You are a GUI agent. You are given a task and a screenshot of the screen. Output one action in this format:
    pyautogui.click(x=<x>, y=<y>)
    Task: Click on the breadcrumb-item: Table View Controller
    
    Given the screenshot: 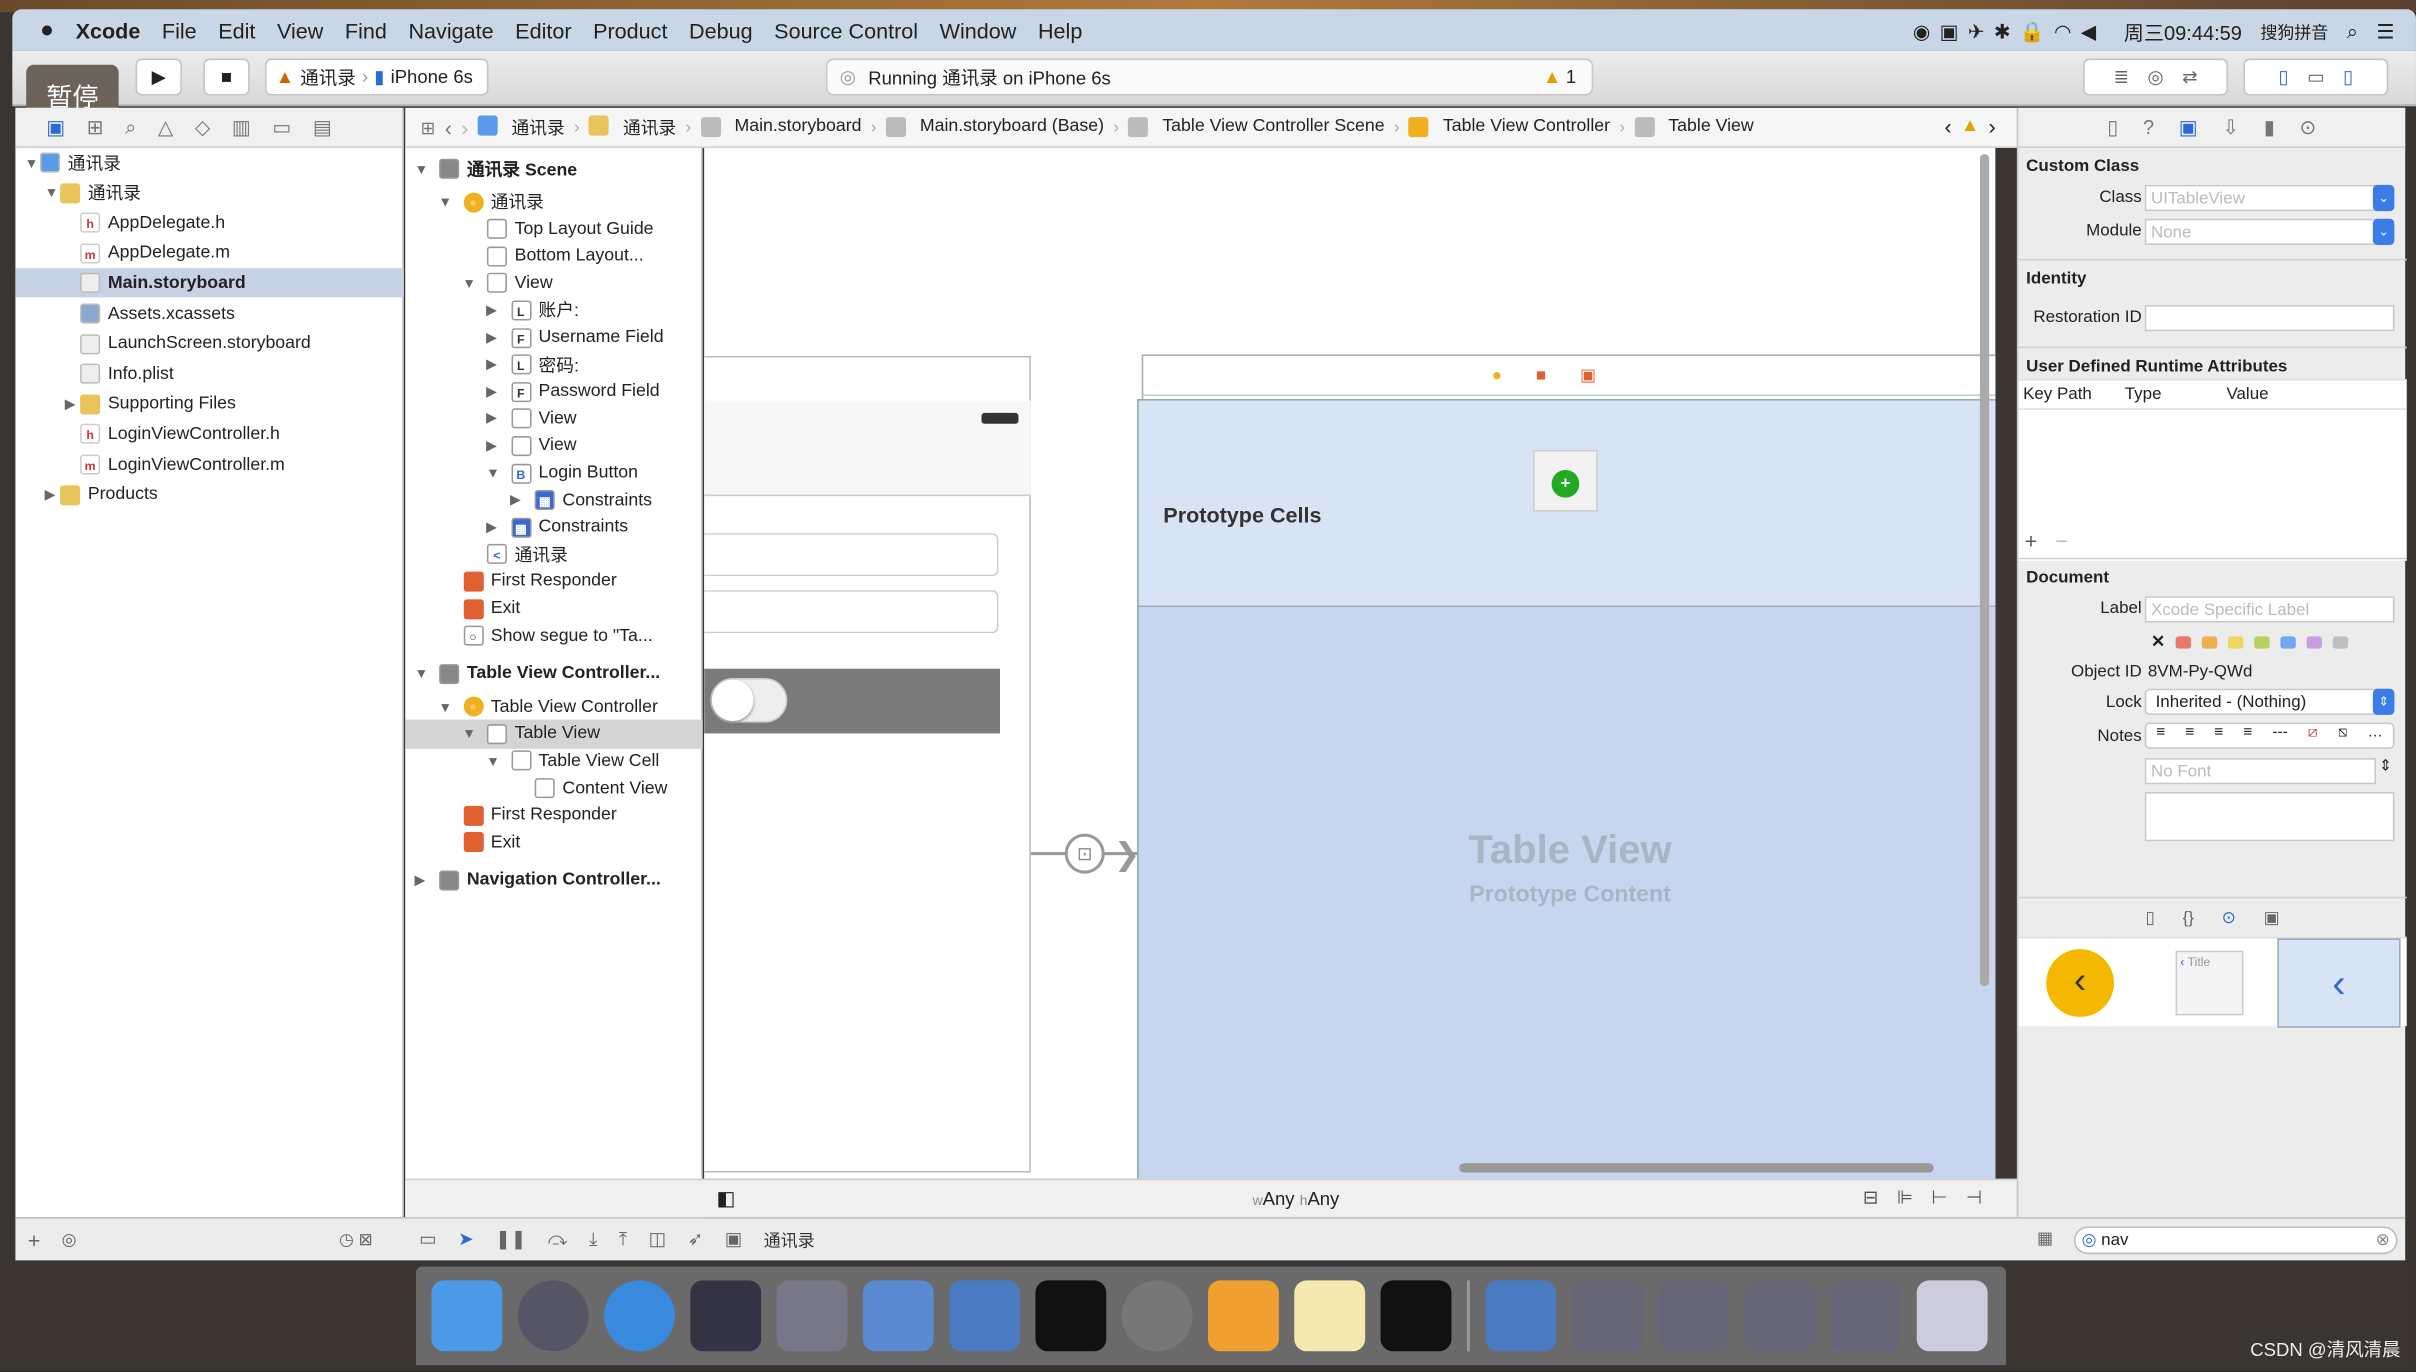 What is the action you would take?
    pyautogui.click(x=1509, y=127)
    